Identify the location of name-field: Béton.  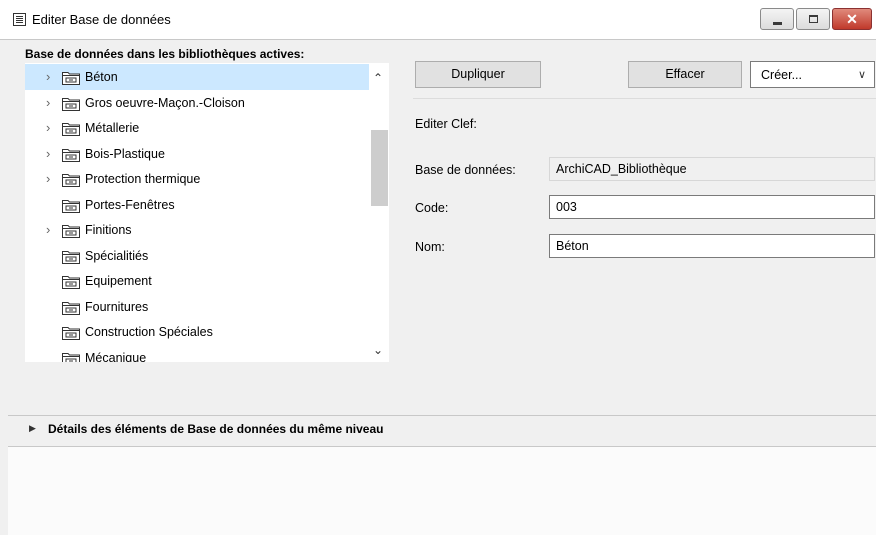
(712, 246).